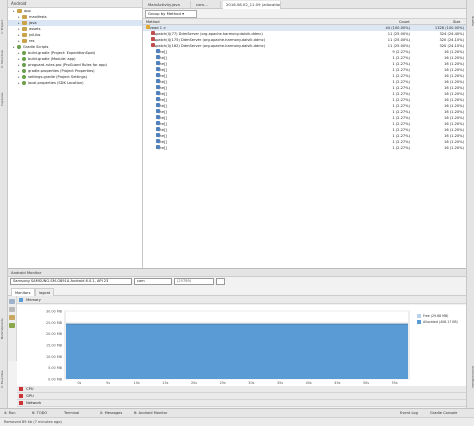 The height and width of the screenshot is (426, 474). I want to click on tree-item-label: gradle.properties (Project Properties), so click(61, 71).